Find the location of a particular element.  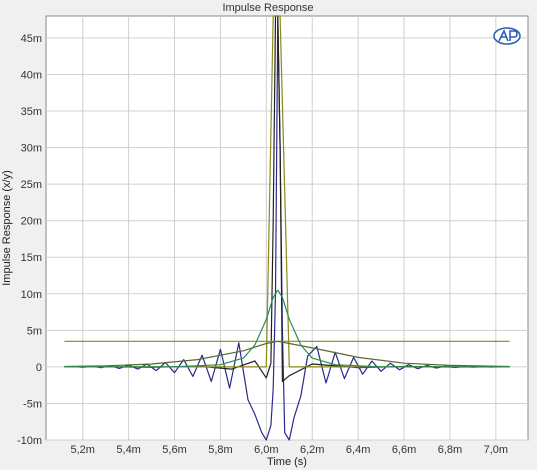

y-tick-label: -5m is located at coordinates (32, 404).